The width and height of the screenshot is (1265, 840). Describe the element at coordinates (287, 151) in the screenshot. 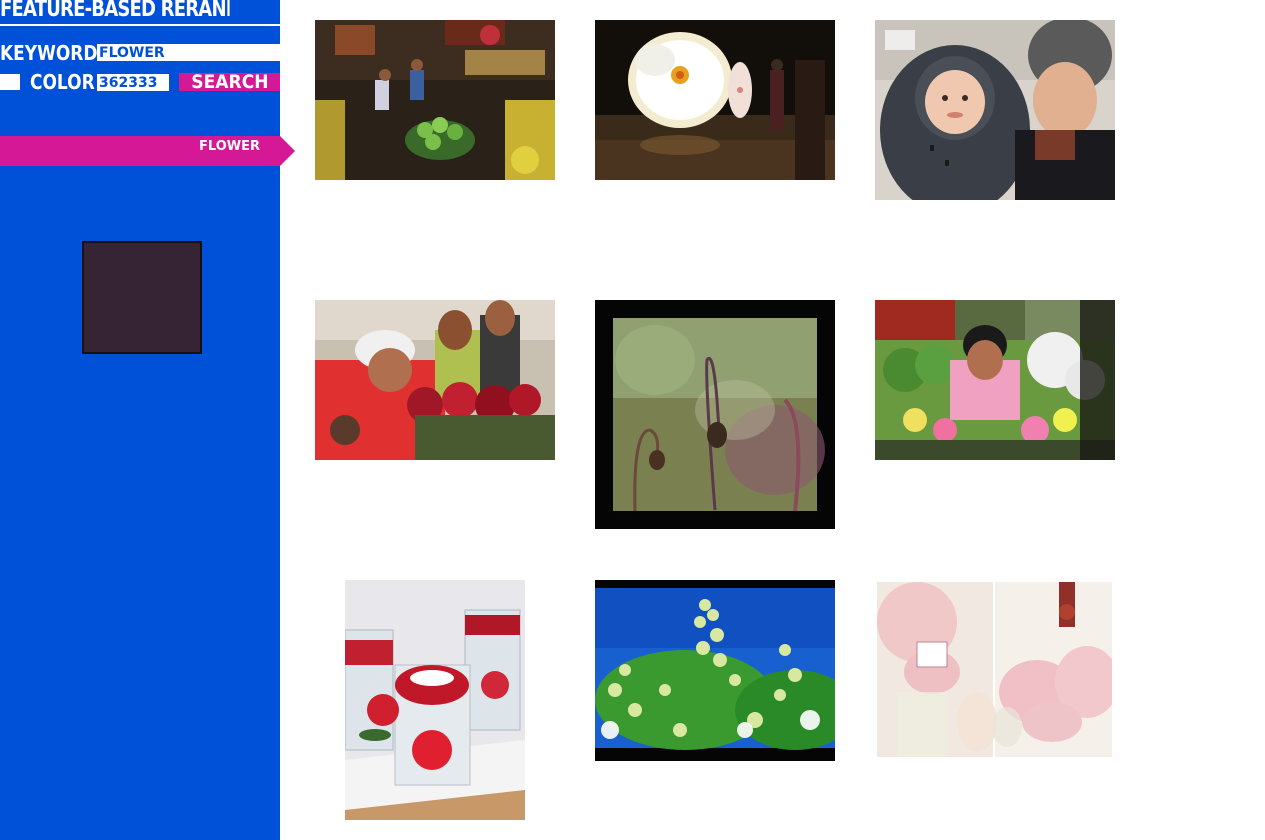

I see `keyword-tab-arrow` at that location.